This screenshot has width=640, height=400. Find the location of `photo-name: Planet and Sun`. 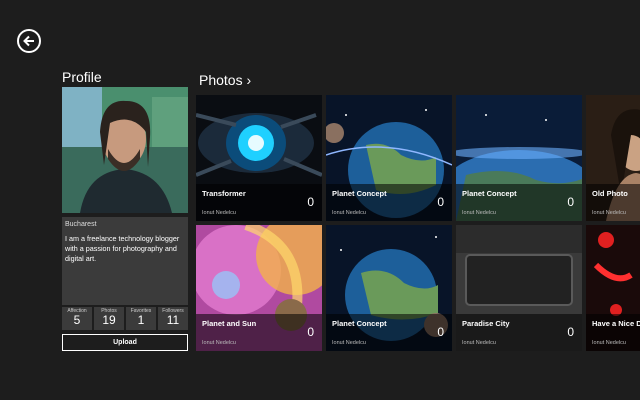

photo-name: Planet and Sun is located at coordinates (229, 323).